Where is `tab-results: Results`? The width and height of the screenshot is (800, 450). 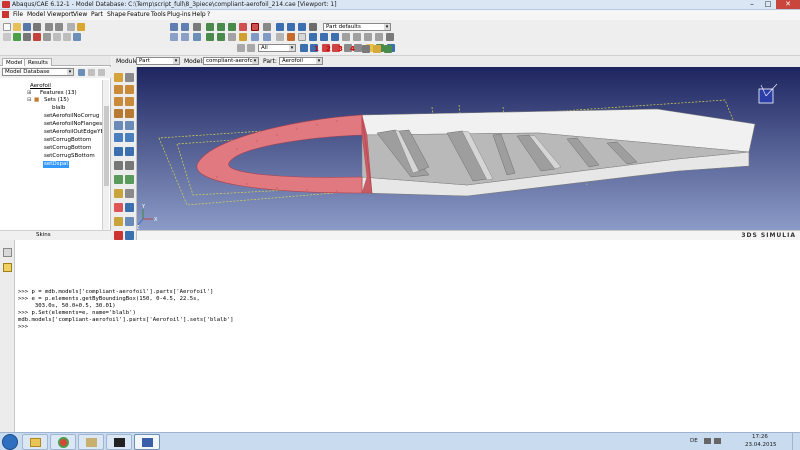
tab-results: Results is located at coordinates (38, 62).